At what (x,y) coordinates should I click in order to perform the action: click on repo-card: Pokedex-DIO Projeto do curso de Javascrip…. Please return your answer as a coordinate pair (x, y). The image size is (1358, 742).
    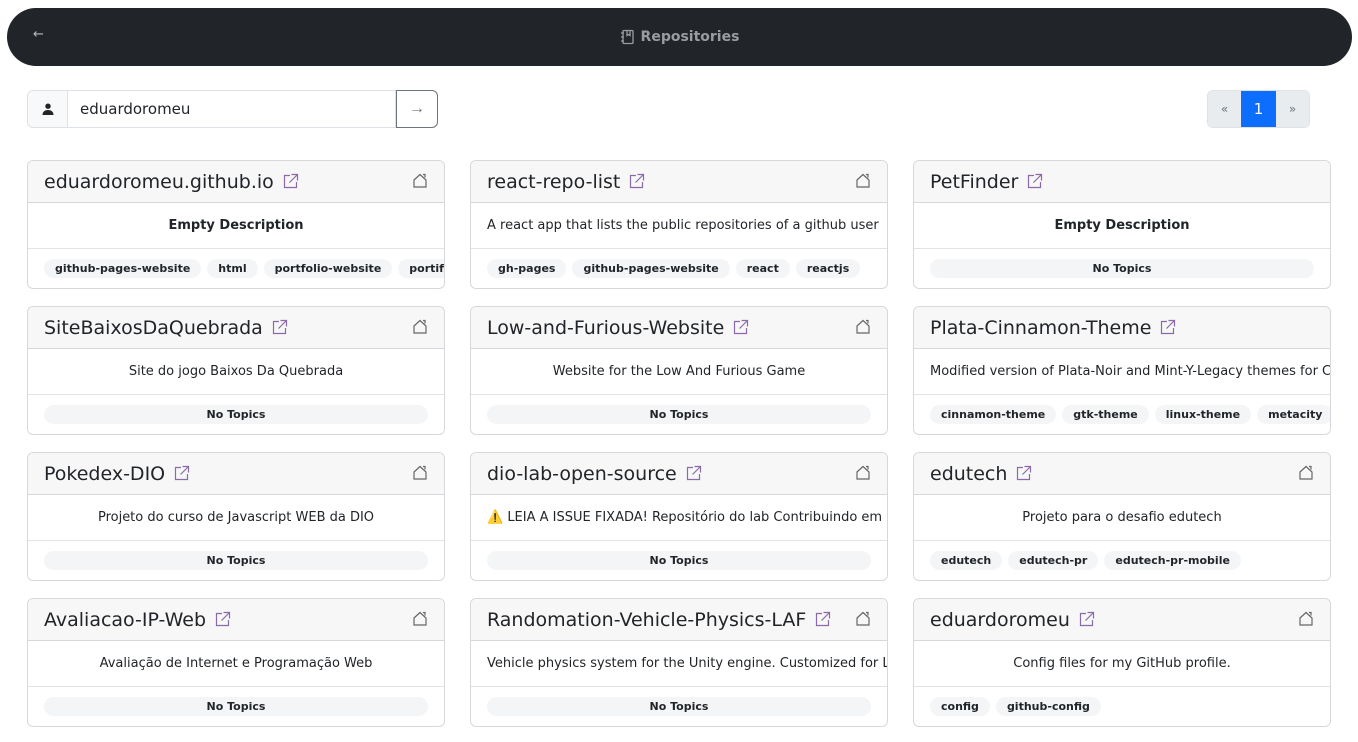
    Looking at the image, I should click on (236, 516).